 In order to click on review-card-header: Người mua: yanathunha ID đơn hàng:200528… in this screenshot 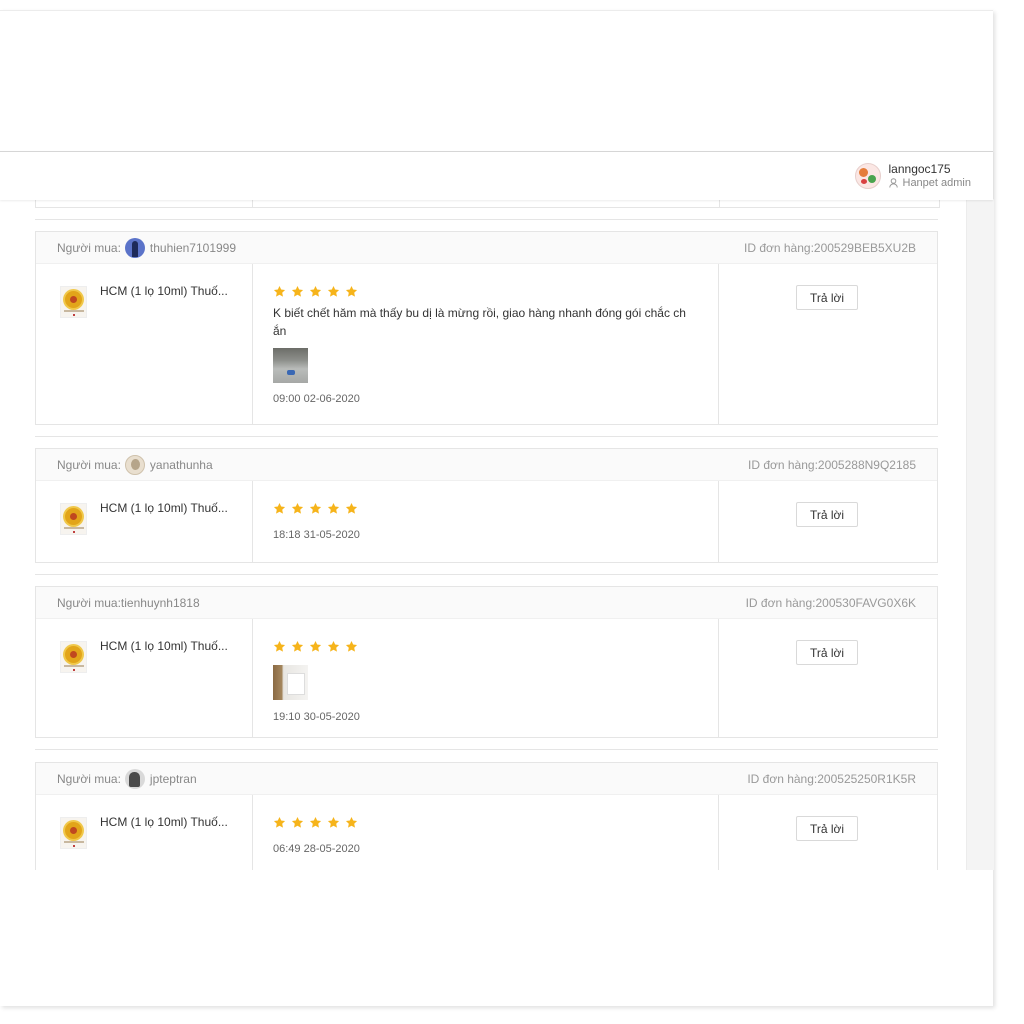, I will do `click(486, 465)`.